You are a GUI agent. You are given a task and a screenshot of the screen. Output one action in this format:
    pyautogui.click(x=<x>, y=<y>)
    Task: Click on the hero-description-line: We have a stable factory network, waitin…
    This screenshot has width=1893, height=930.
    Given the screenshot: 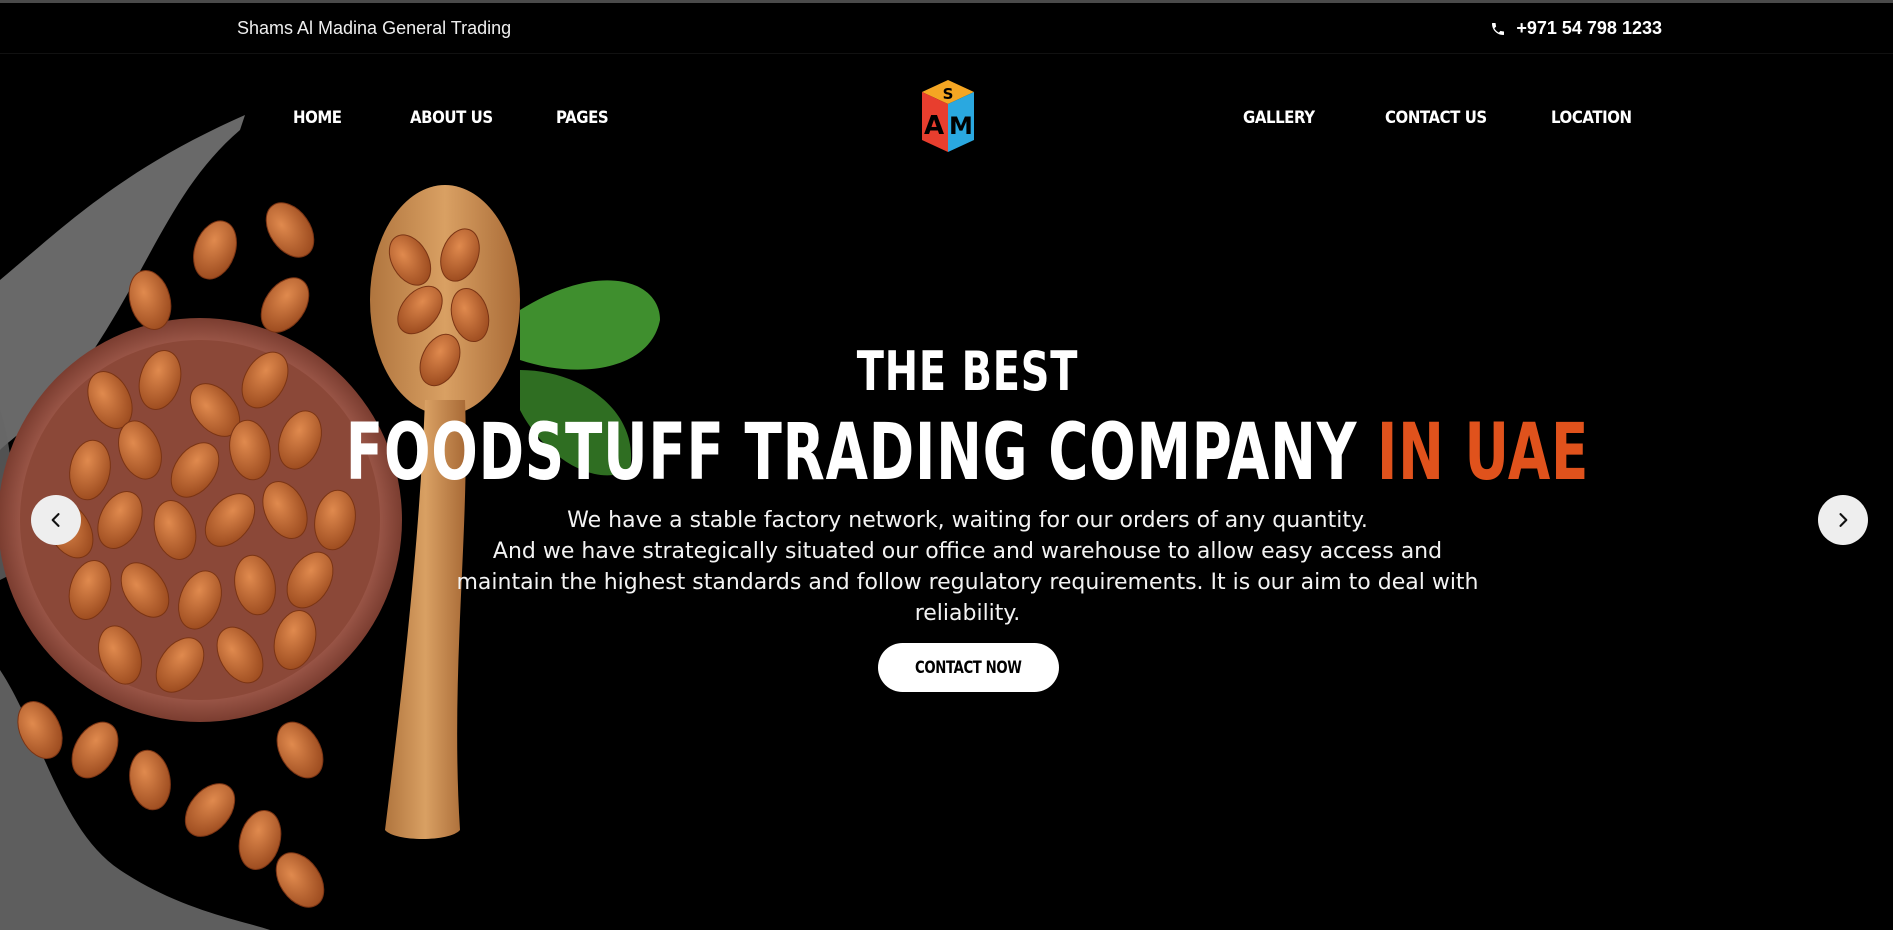 What is the action you would take?
    pyautogui.click(x=967, y=520)
    